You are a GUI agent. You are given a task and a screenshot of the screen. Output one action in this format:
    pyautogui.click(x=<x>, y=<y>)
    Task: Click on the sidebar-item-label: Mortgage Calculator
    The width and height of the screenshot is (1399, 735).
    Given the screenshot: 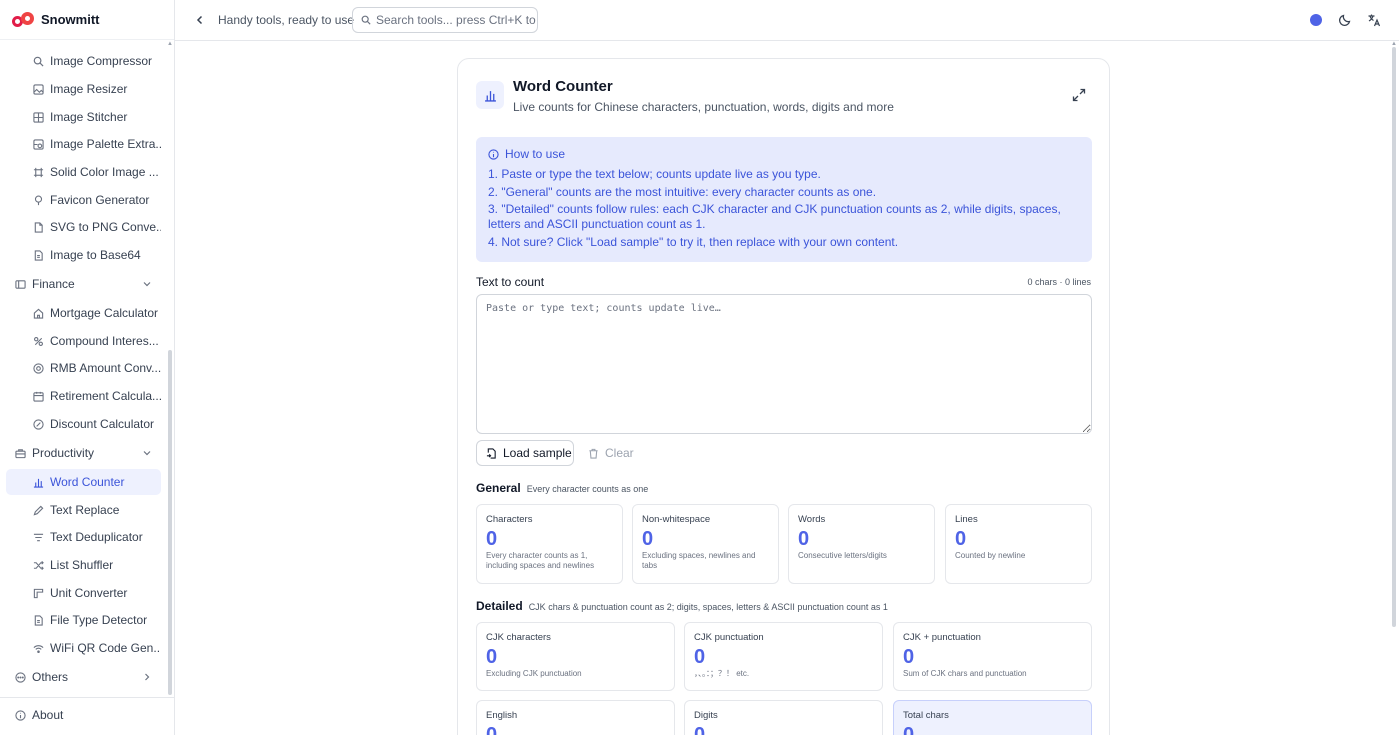 What is the action you would take?
    pyautogui.click(x=104, y=313)
    